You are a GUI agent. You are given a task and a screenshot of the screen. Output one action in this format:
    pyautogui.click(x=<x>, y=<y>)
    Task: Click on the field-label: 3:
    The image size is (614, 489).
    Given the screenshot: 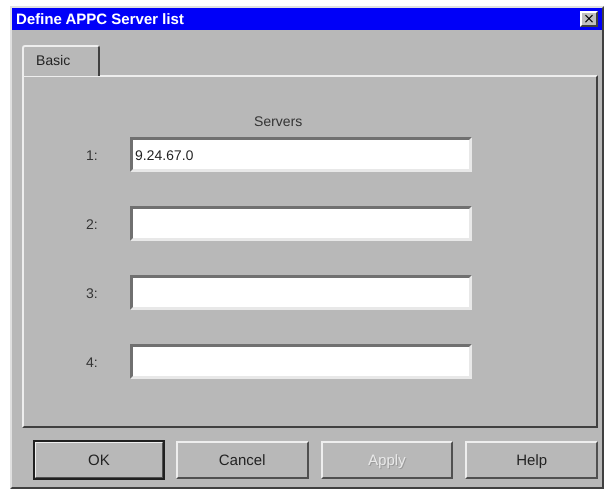 What is the action you would take?
    pyautogui.click(x=92, y=292)
    